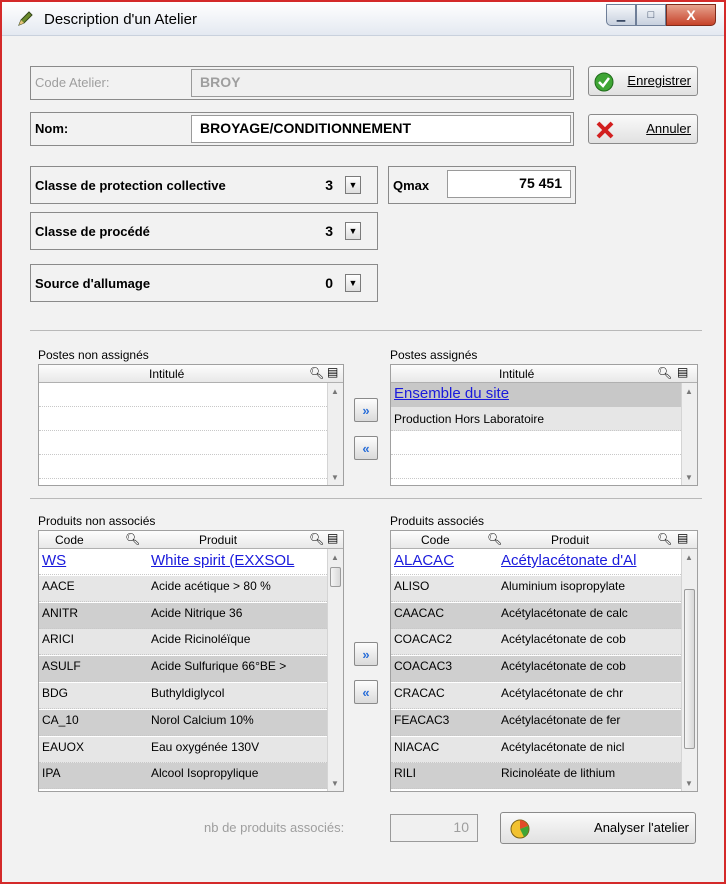  I want to click on nb-produits-label: nb de produits associés:, so click(274, 827).